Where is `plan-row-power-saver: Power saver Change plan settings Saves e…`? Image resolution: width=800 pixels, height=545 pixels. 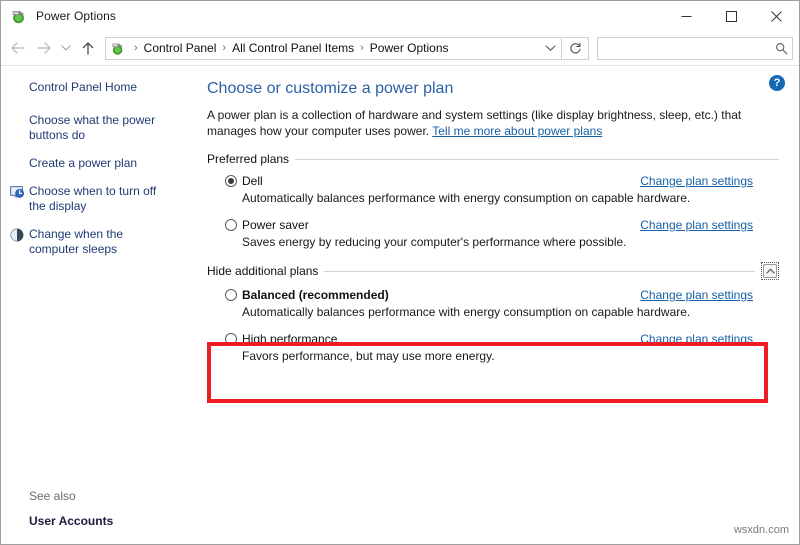
plan-row-power-saver: Power saver Change plan settings Saves e… is located at coordinates (503, 233).